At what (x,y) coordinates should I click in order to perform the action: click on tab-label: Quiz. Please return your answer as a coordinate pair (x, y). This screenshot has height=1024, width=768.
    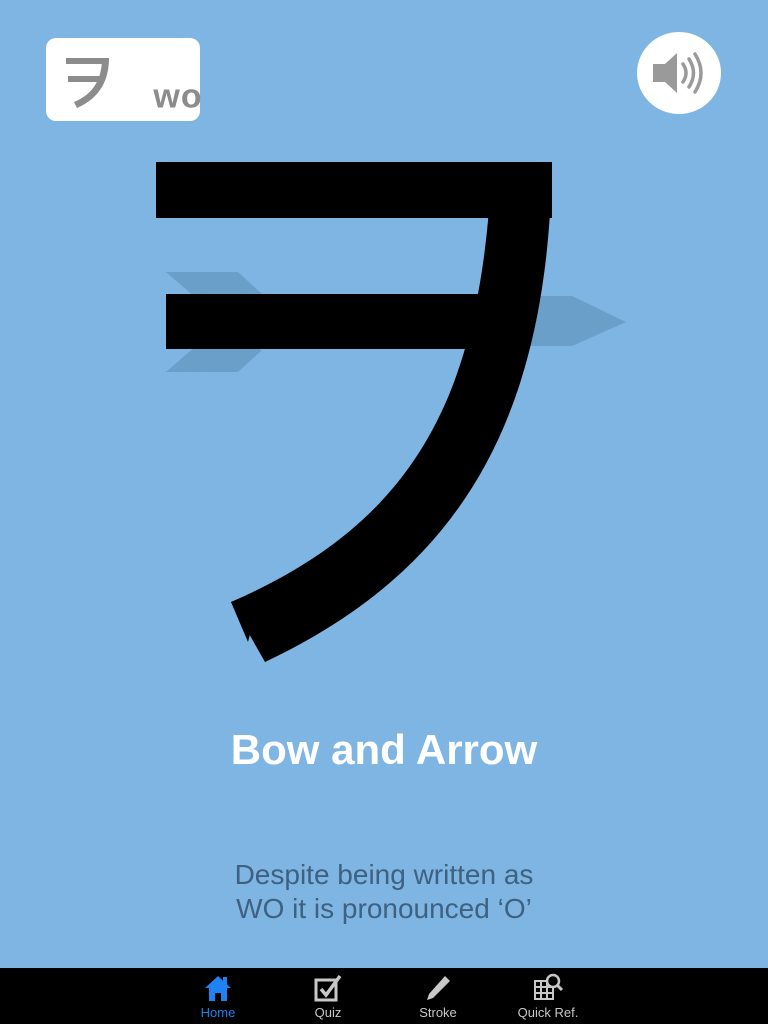
    Looking at the image, I should click on (328, 1012).